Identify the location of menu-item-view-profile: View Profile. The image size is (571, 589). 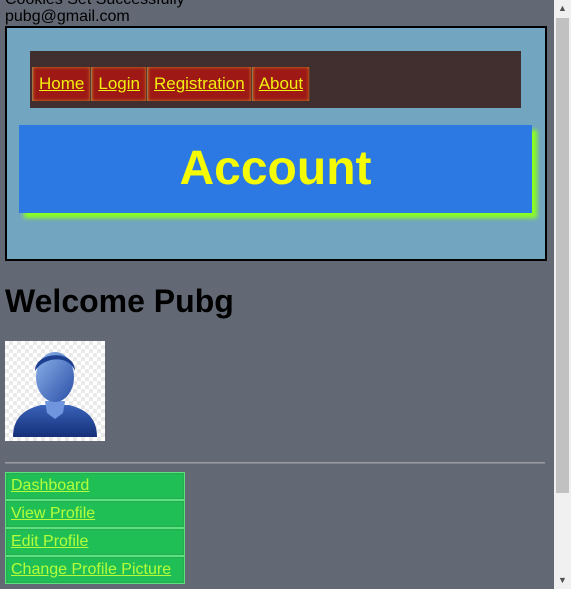
(95, 514).